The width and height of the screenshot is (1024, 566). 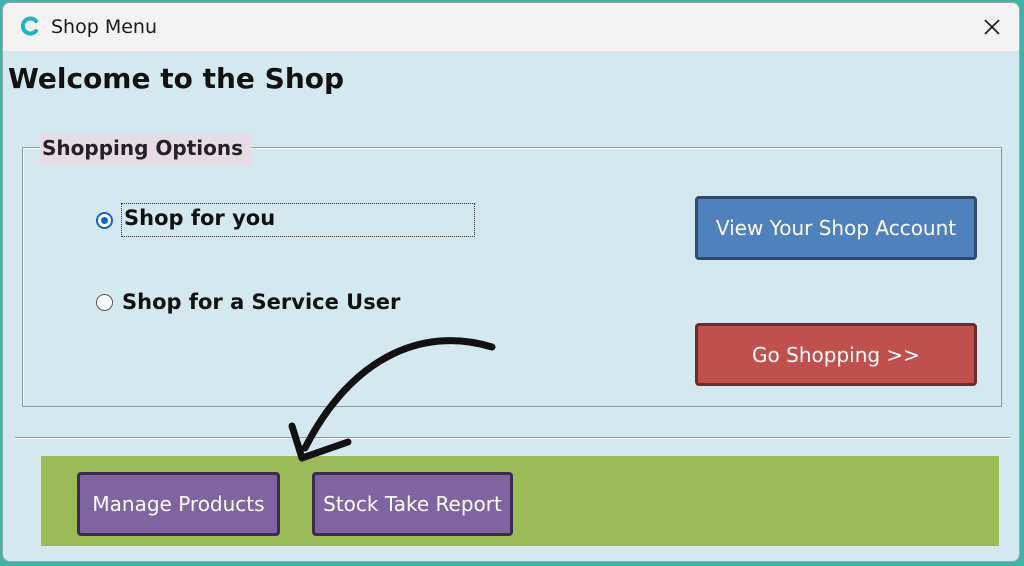 What do you see at coordinates (178, 504) in the screenshot?
I see `manage-products-button: Manage Products` at bounding box center [178, 504].